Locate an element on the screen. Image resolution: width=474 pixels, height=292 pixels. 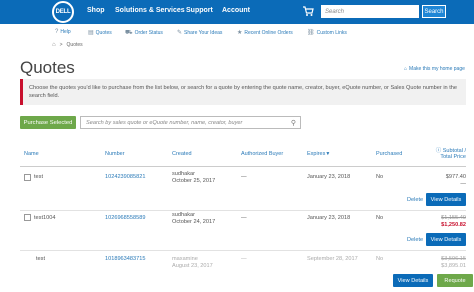
search-icon: ⚲ is located at coordinates (293, 123).